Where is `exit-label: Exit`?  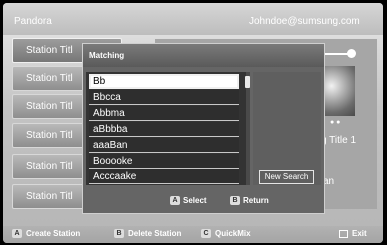 exit-label: Exit is located at coordinates (359, 234).